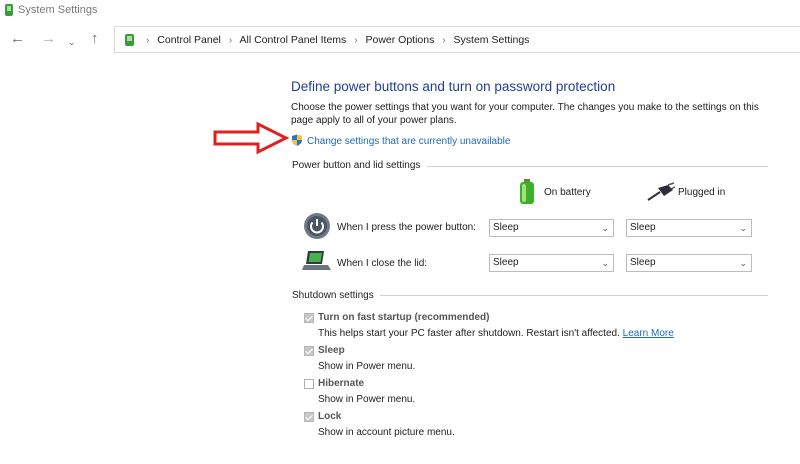  I want to click on hibernate-checkbox, so click(309, 384).